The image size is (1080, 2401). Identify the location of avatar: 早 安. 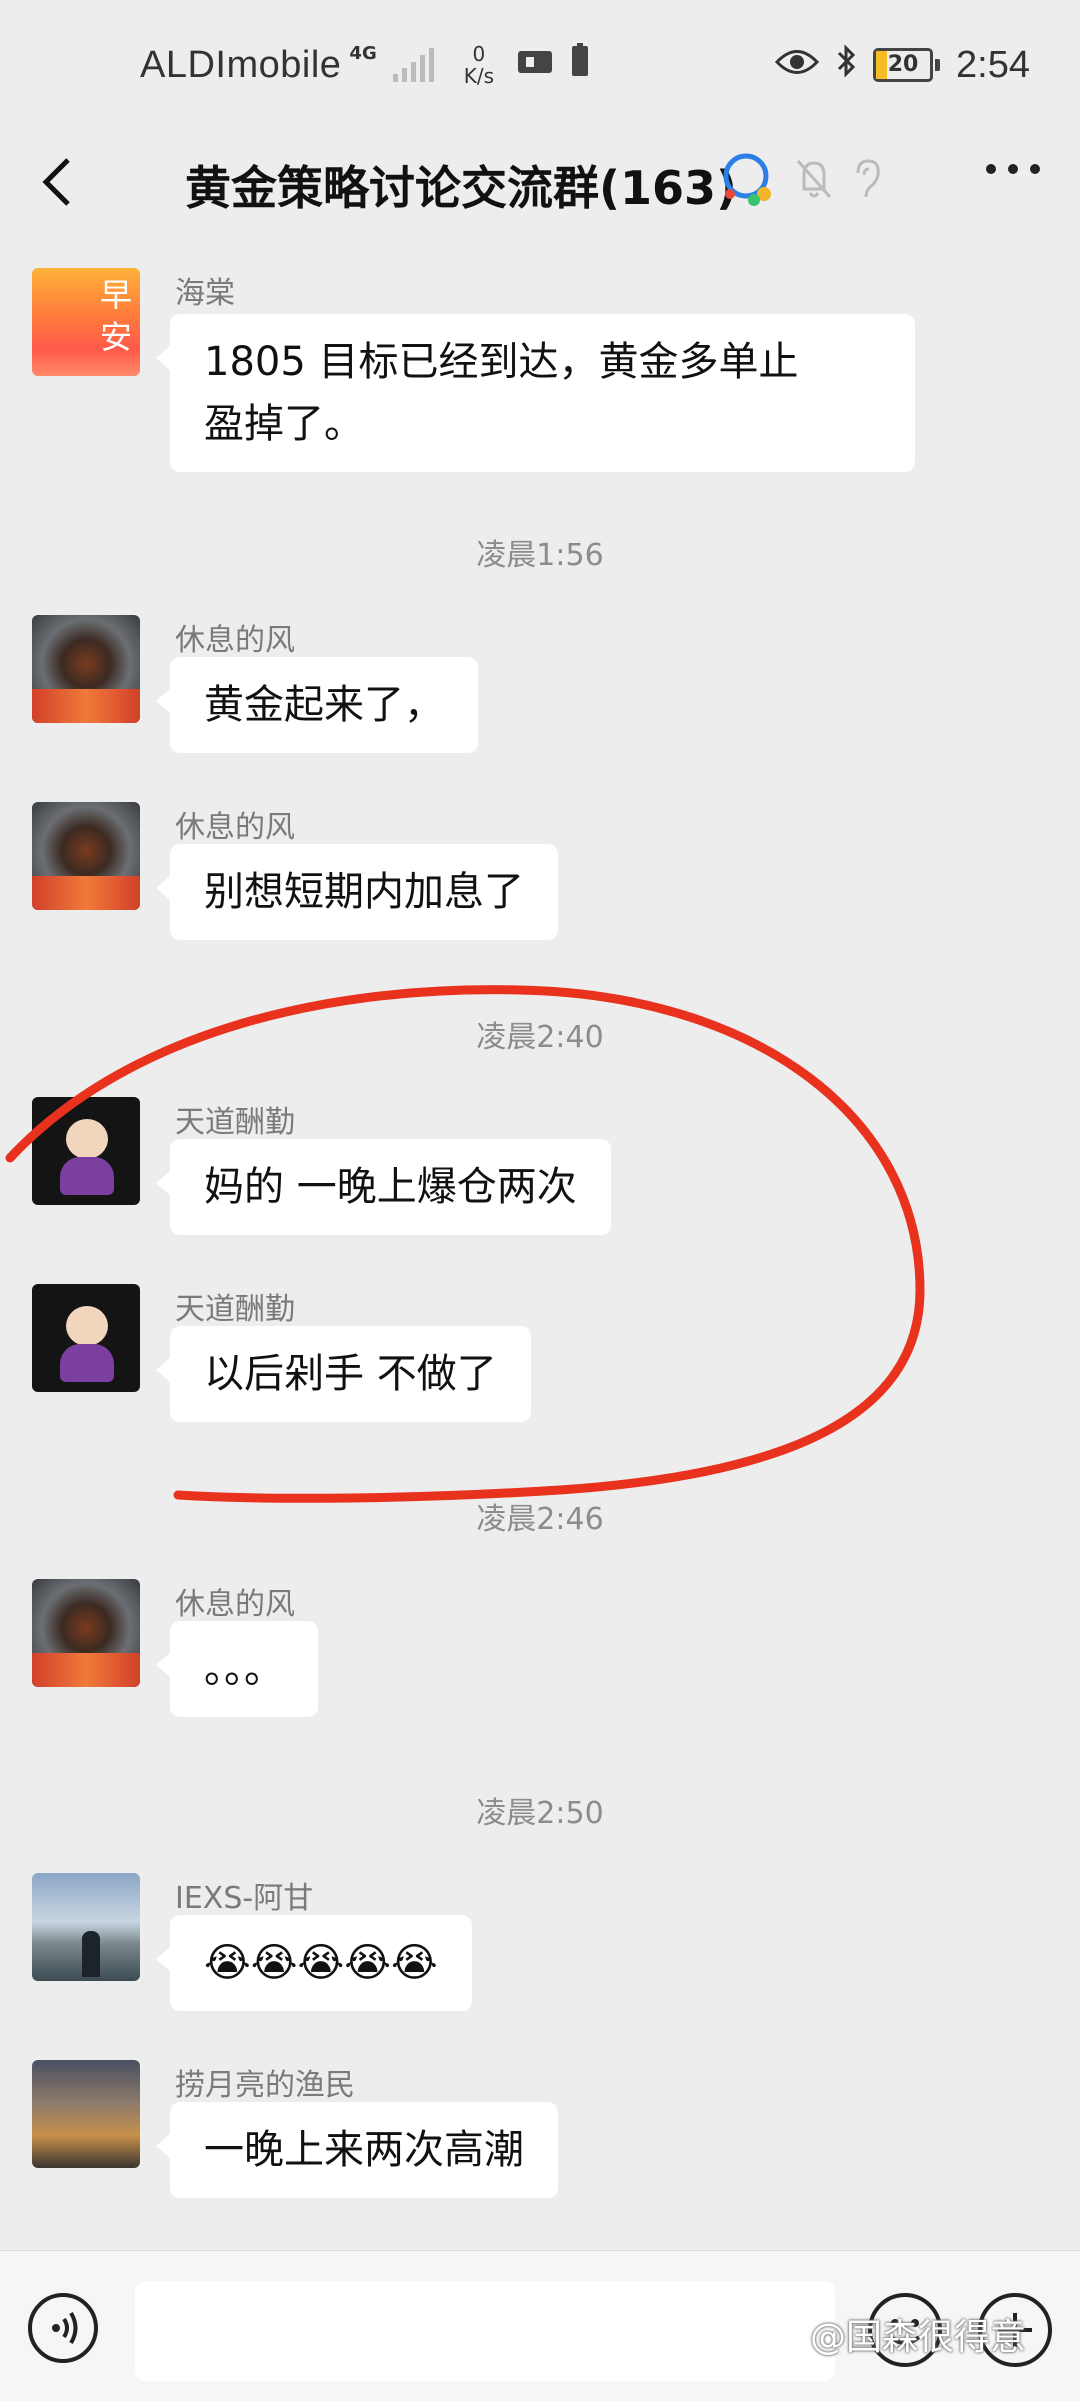
(86, 322).